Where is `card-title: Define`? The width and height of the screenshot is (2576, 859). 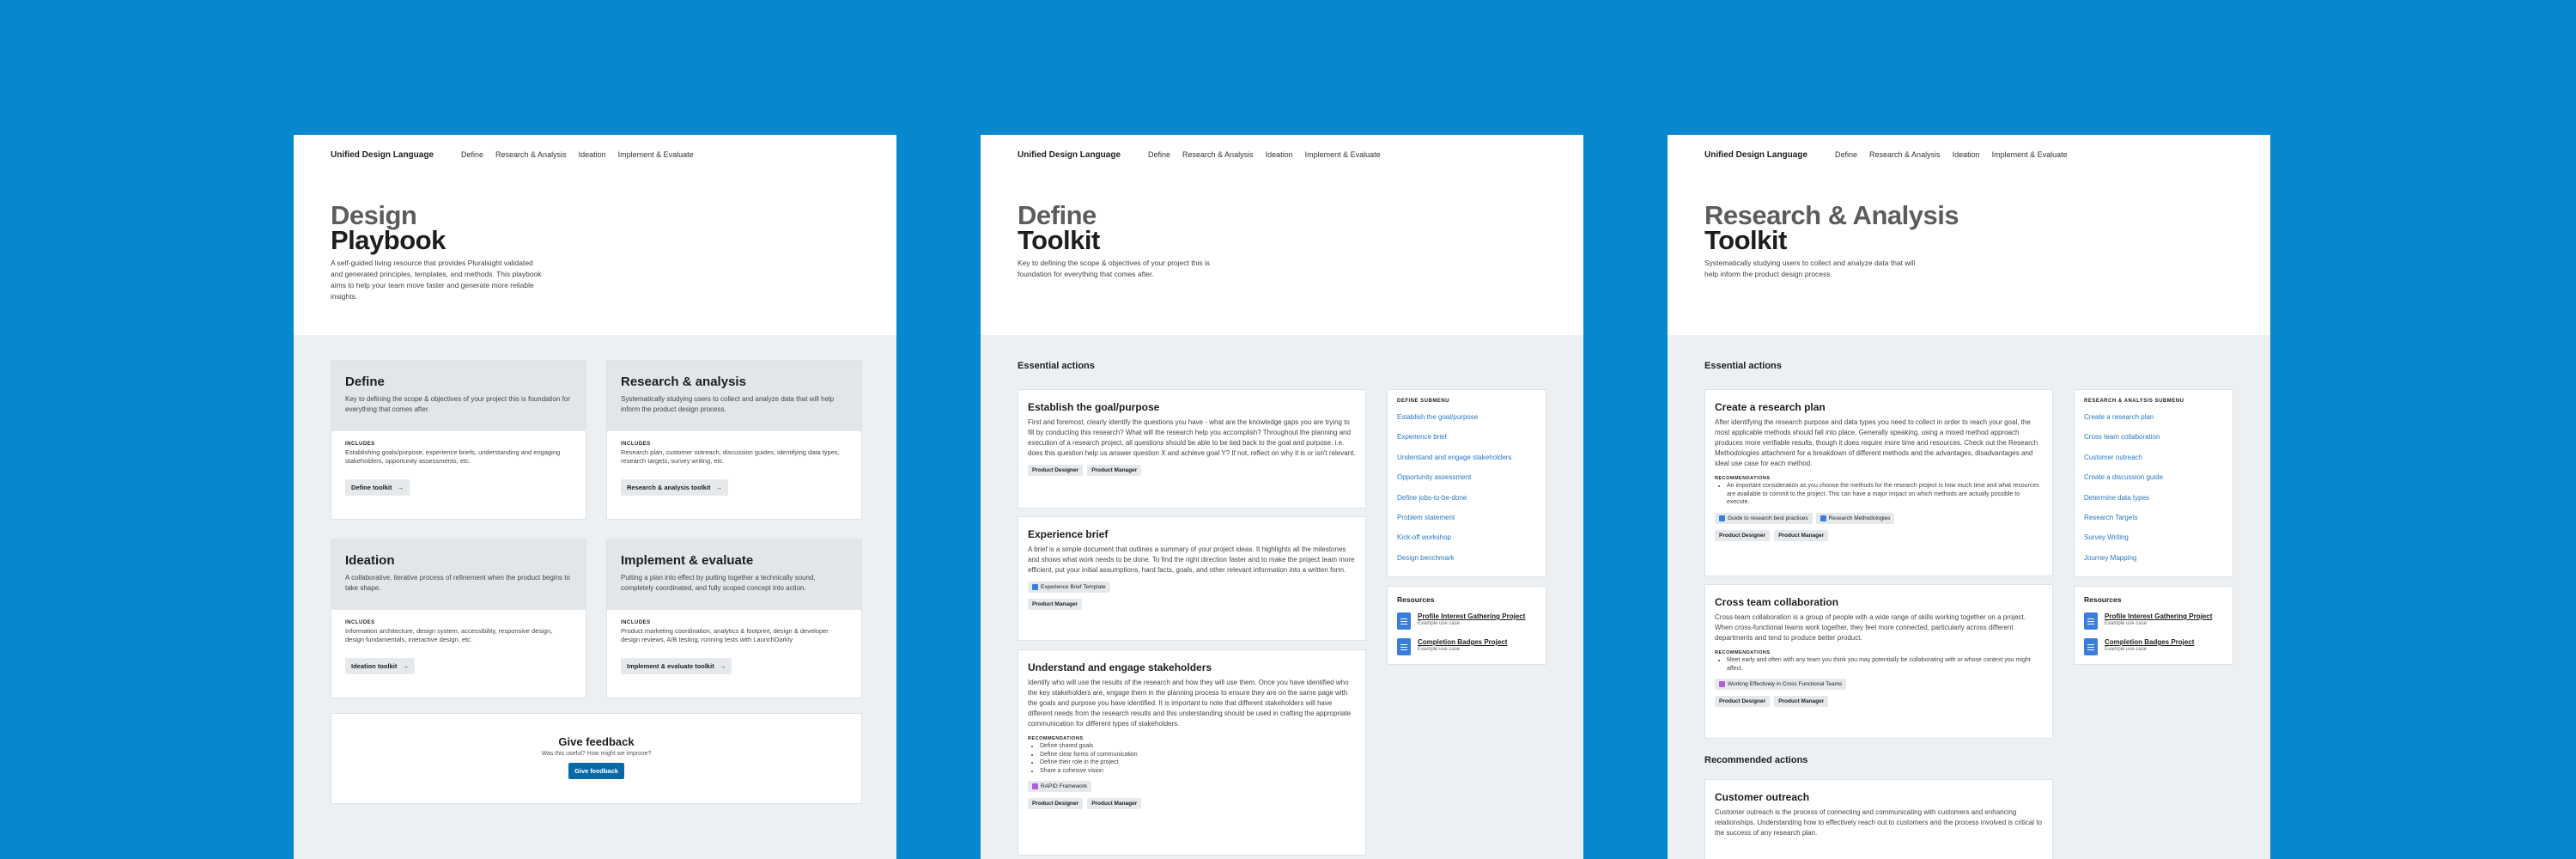
card-title: Define is located at coordinates (365, 382).